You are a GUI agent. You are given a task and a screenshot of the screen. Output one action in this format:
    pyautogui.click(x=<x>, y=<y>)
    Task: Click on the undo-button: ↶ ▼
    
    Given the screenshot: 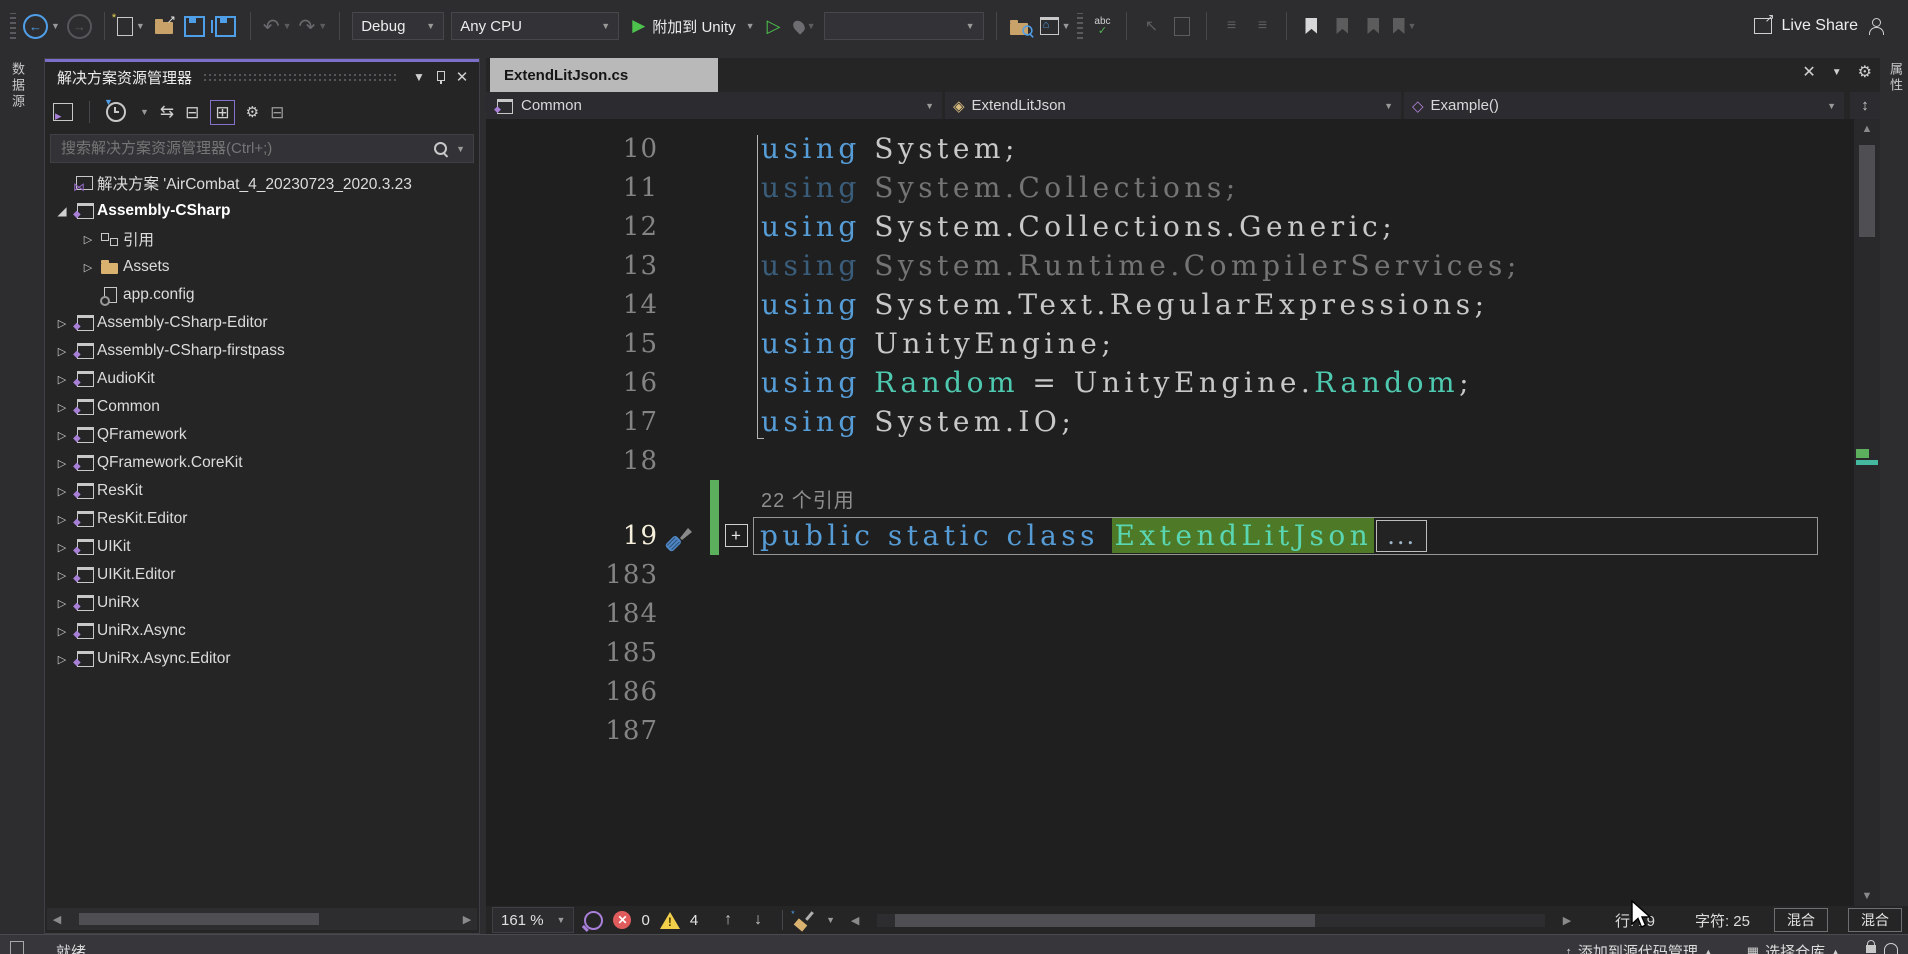 What is the action you would take?
    pyautogui.click(x=277, y=26)
    